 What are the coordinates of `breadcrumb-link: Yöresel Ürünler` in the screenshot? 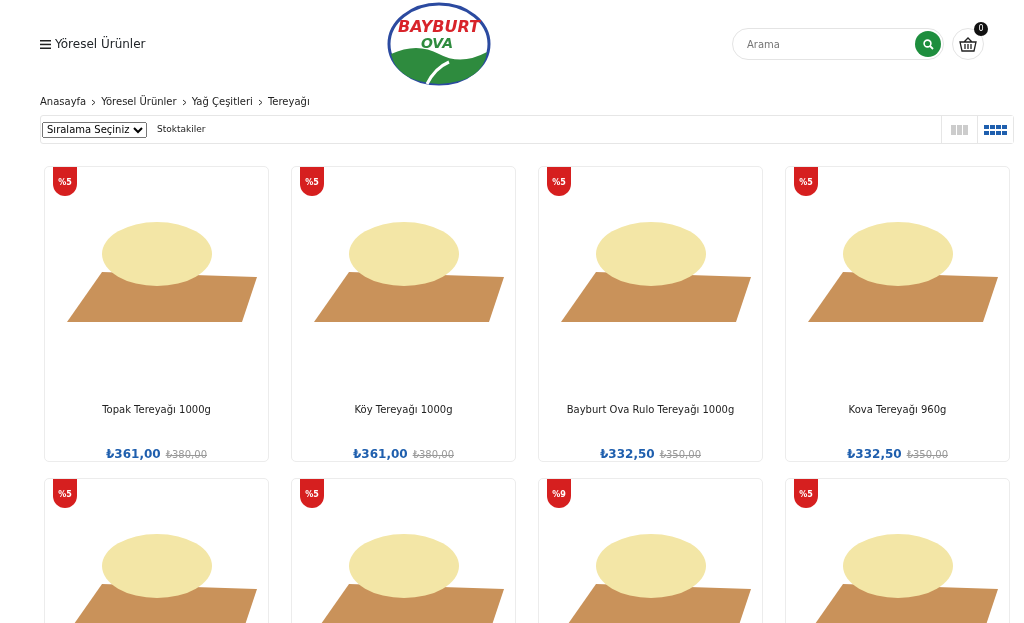 It's located at (139, 101).